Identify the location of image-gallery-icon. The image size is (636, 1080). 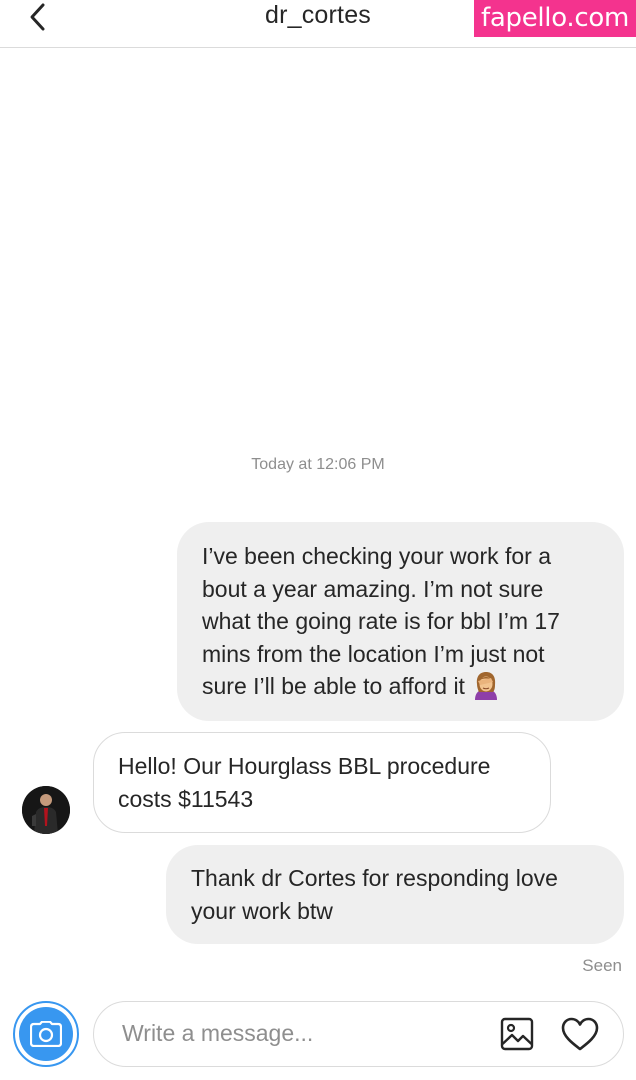
(517, 1034).